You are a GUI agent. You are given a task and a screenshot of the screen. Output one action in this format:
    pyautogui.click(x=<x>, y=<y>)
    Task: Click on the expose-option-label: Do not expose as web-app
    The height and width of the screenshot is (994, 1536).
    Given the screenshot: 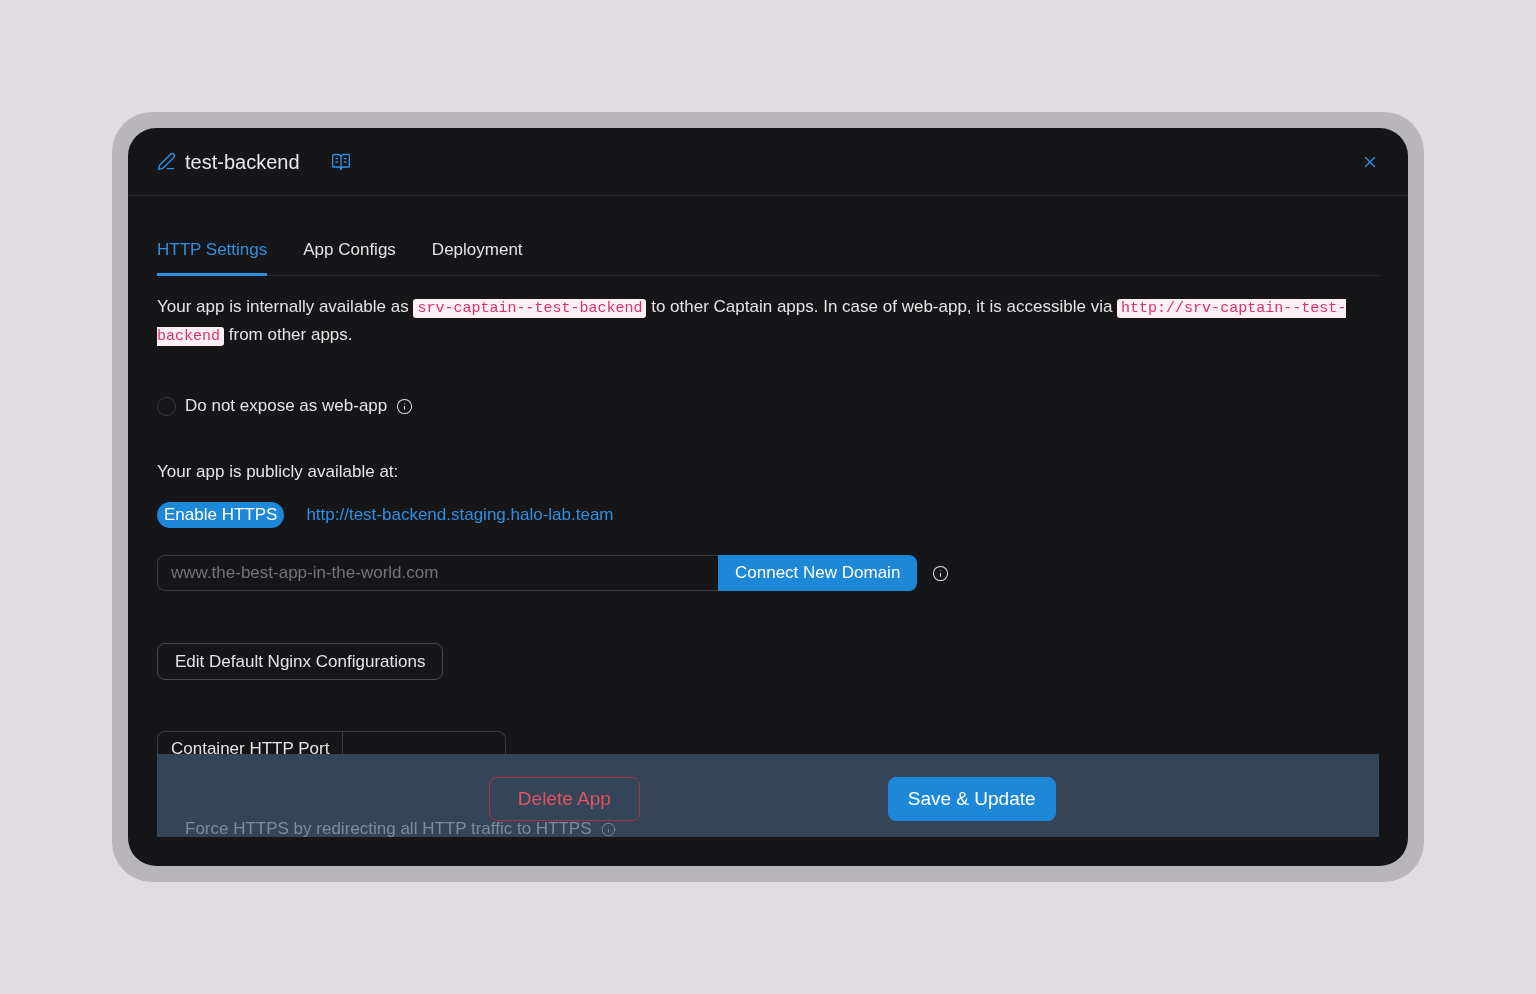 What is the action you would take?
    pyautogui.click(x=286, y=406)
    